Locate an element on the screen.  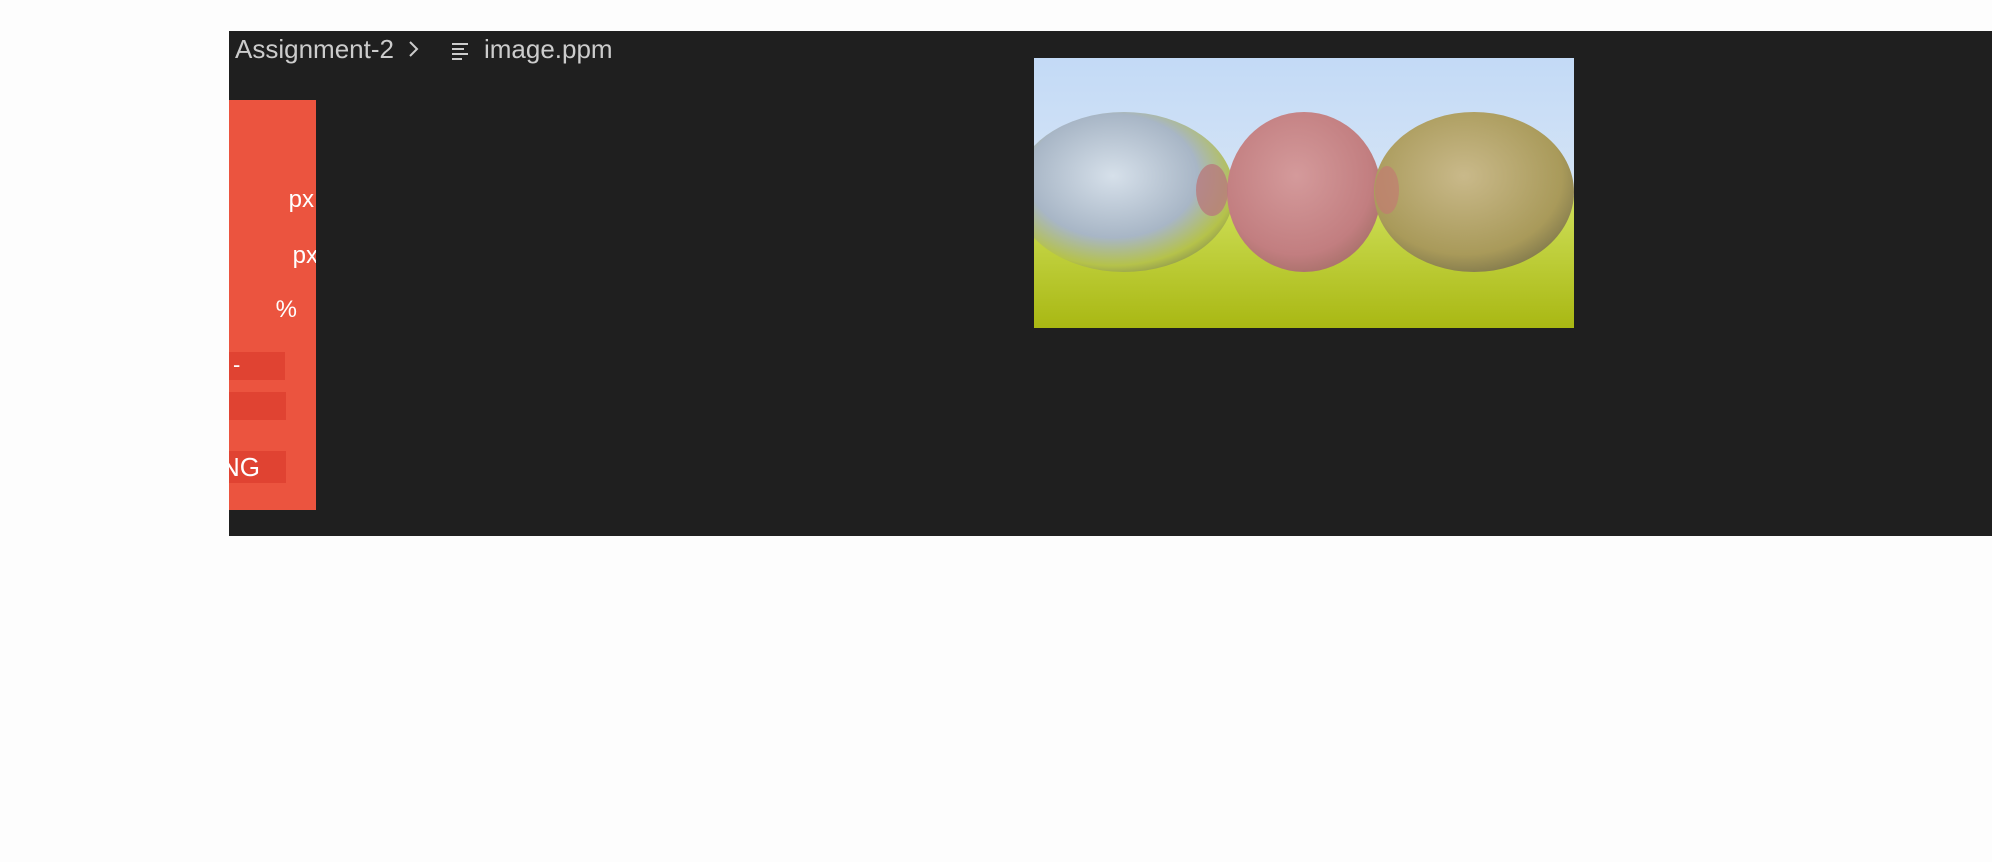
panel-value: % is located at coordinates (286, 309).